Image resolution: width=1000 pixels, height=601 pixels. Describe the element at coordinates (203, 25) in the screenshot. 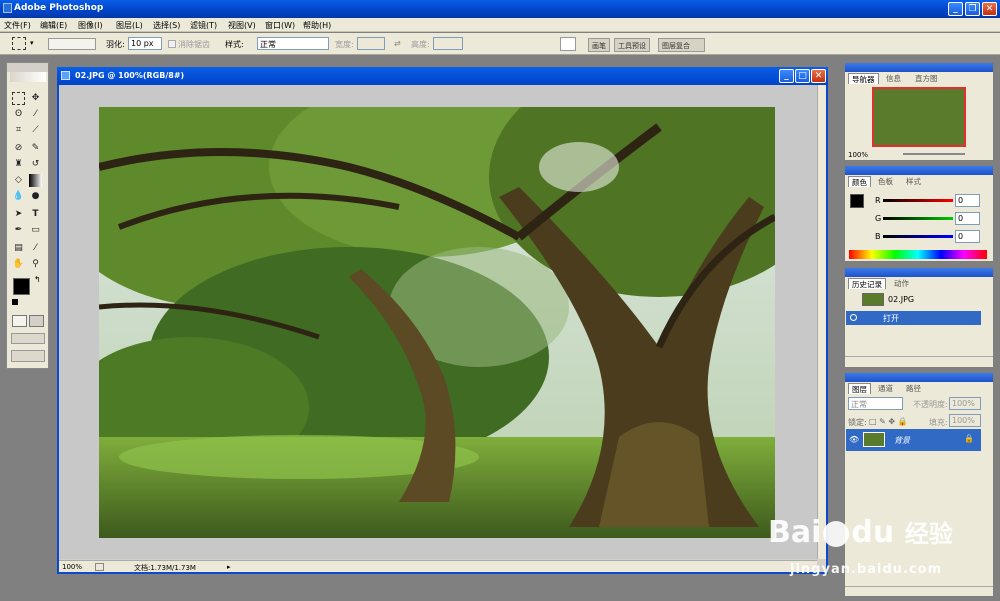

I see `menu-filter: 滤镜(T)` at that location.